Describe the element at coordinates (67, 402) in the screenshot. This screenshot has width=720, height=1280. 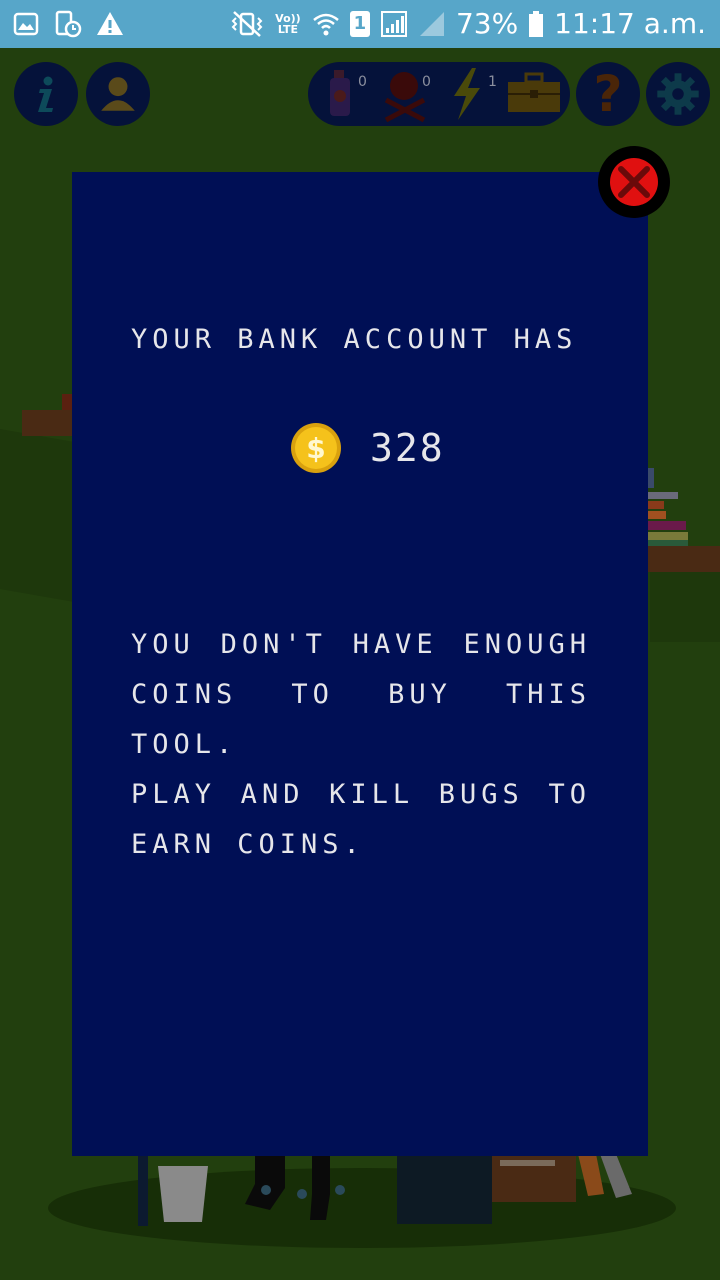
I see `shelf-item` at that location.